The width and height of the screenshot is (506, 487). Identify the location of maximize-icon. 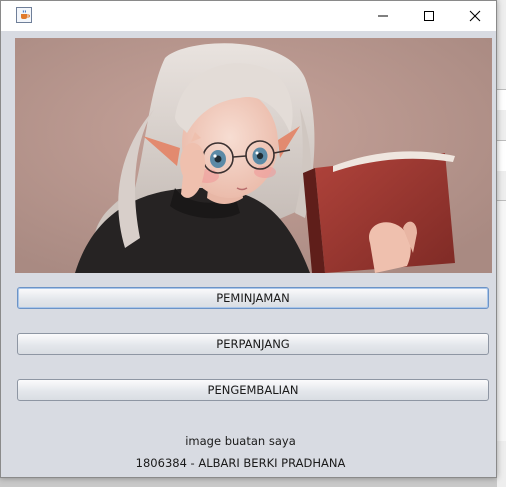
(429, 16).